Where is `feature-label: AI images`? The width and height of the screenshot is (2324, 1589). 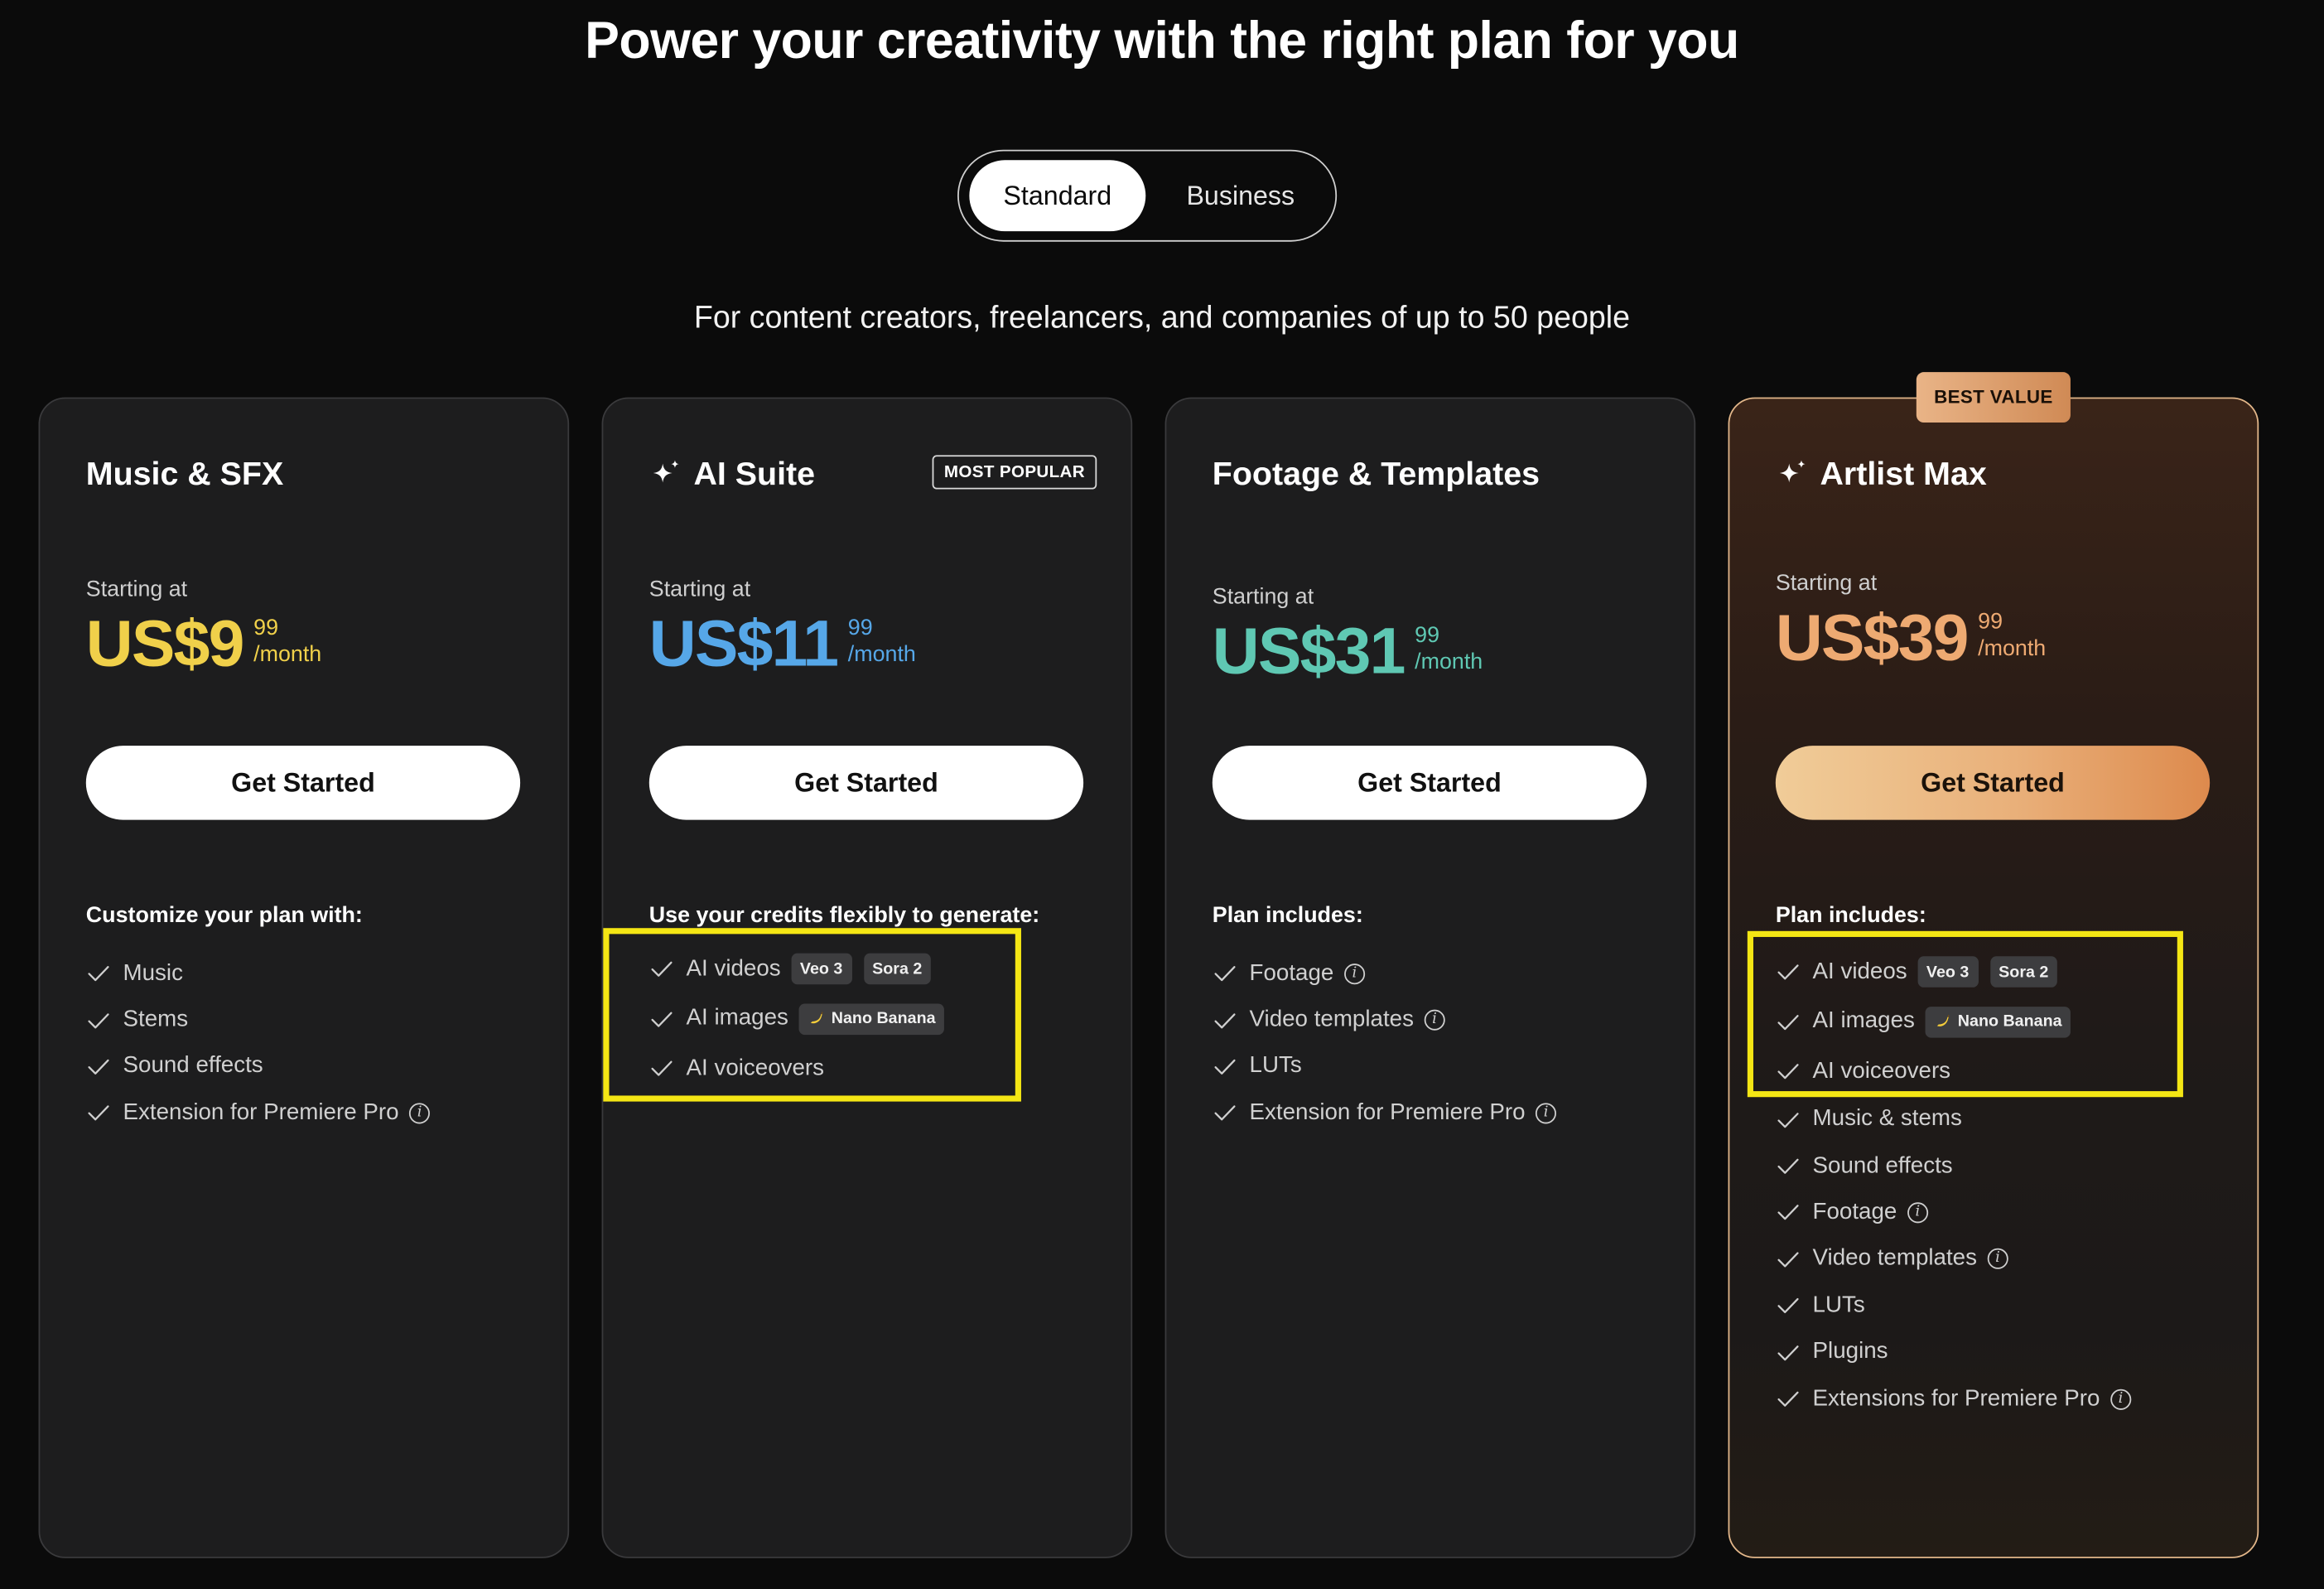 feature-label: AI images is located at coordinates (1863, 1021).